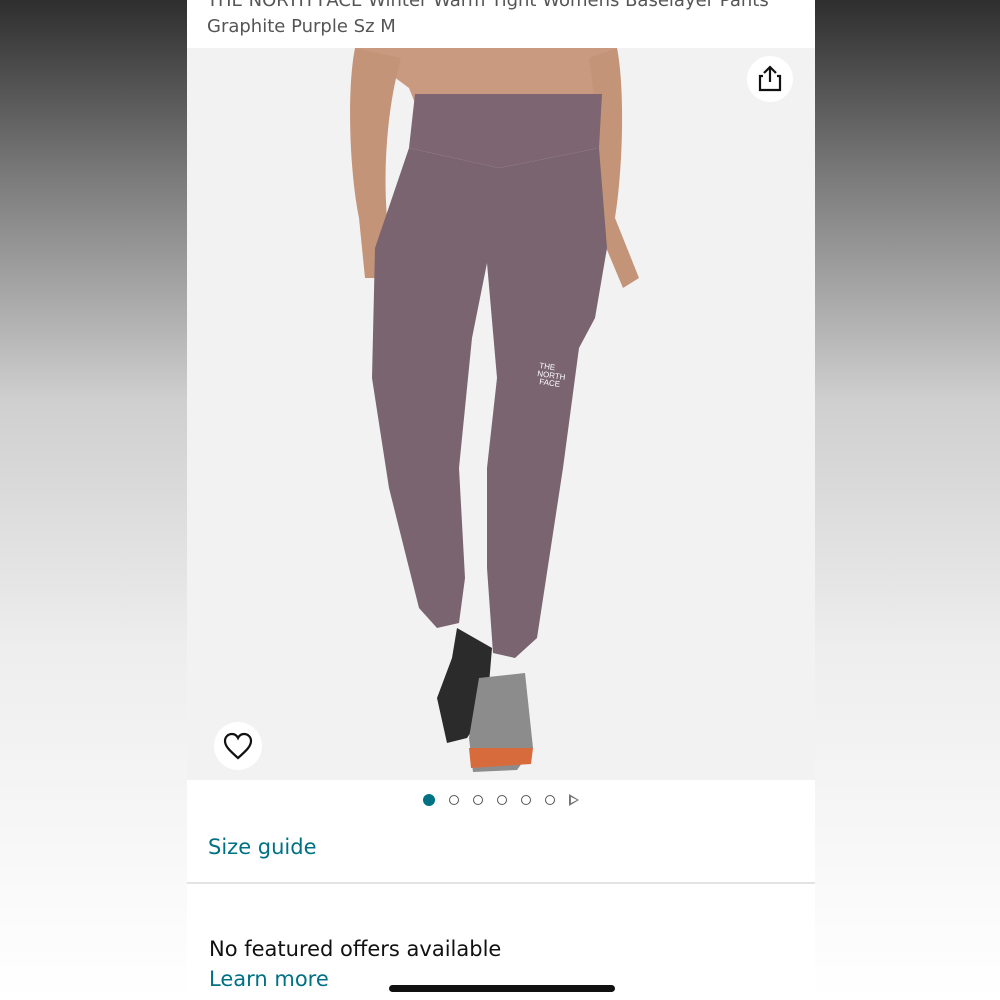 The image size is (1000, 1000). I want to click on add-to-wishlist-button, so click(238, 746).